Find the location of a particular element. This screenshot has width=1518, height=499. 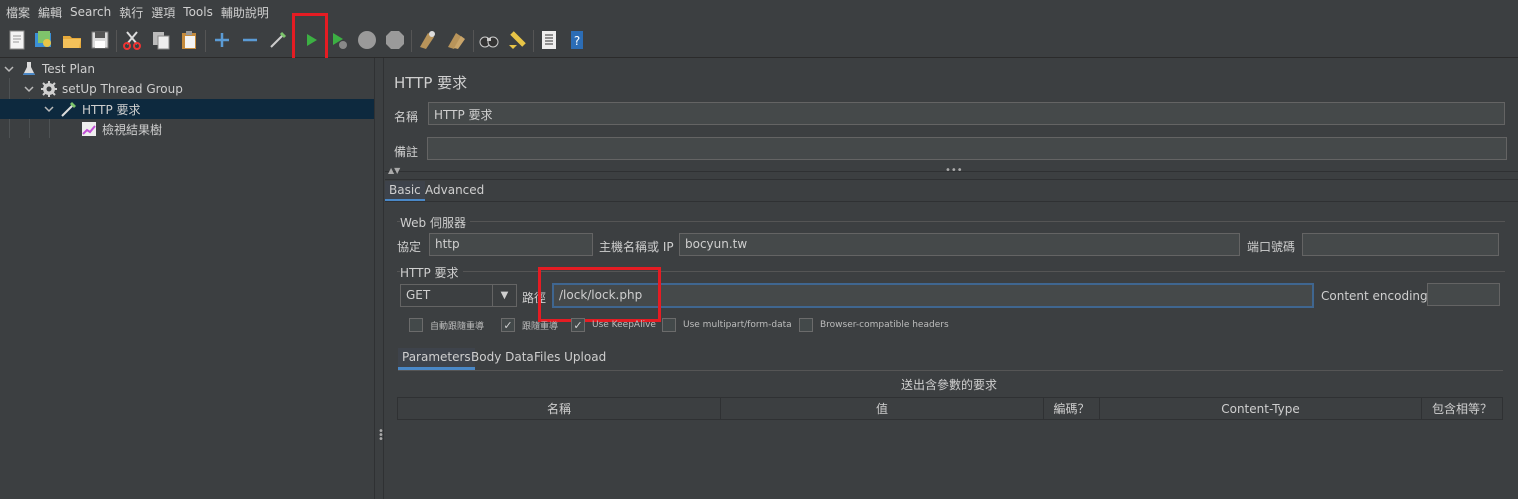

tree-item-label: setUp Thread Group is located at coordinates (122, 89).